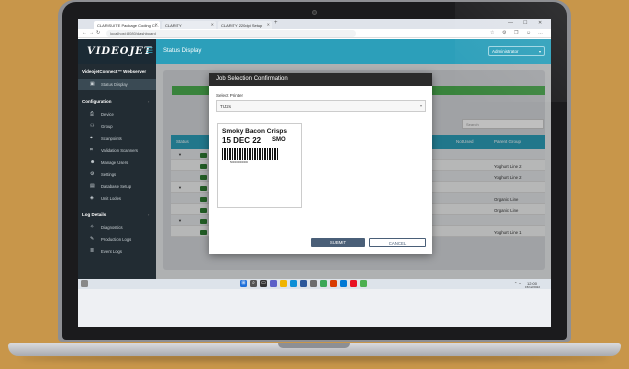 The image size is (629, 369). I want to click on file-explorer-icon, so click(283, 283).